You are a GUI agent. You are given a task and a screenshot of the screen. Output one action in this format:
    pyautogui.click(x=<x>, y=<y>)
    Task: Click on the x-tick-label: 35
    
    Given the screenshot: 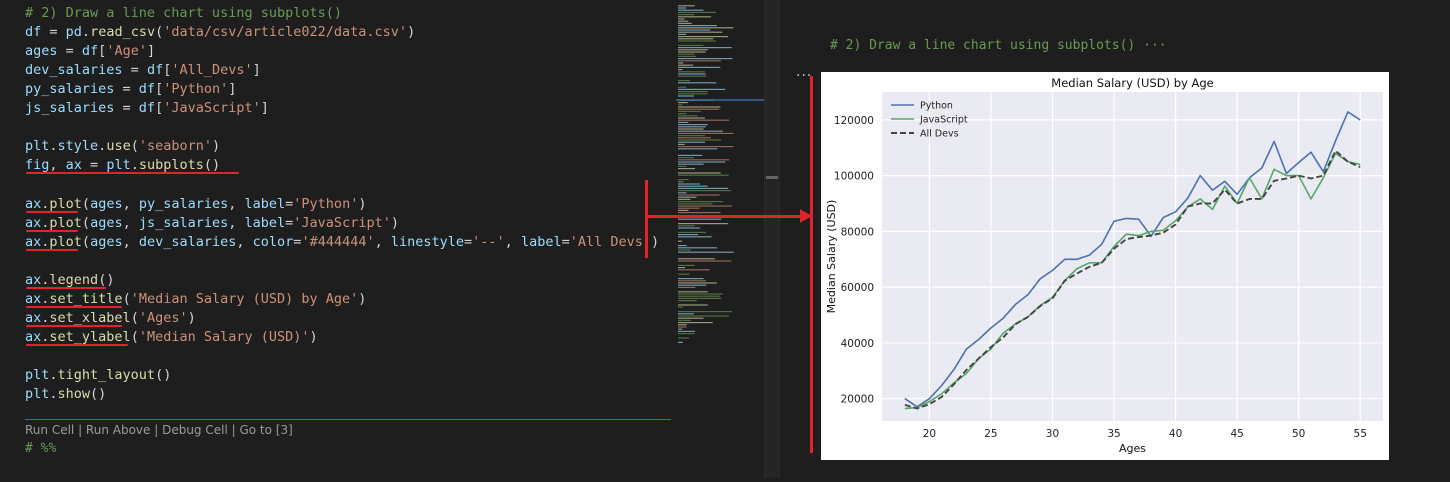 What is the action you would take?
    pyautogui.click(x=1113, y=434)
    